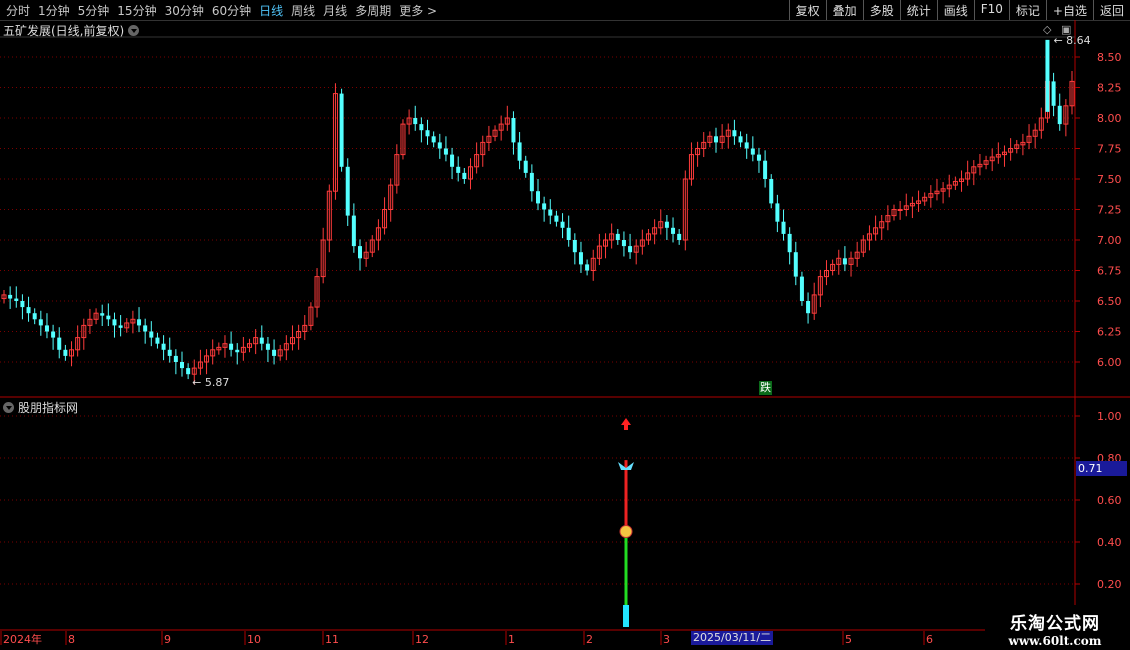 The image size is (1130, 650). Describe the element at coordinates (48, 408) in the screenshot. I see `indicator-title-label: 股朋指标网` at that location.